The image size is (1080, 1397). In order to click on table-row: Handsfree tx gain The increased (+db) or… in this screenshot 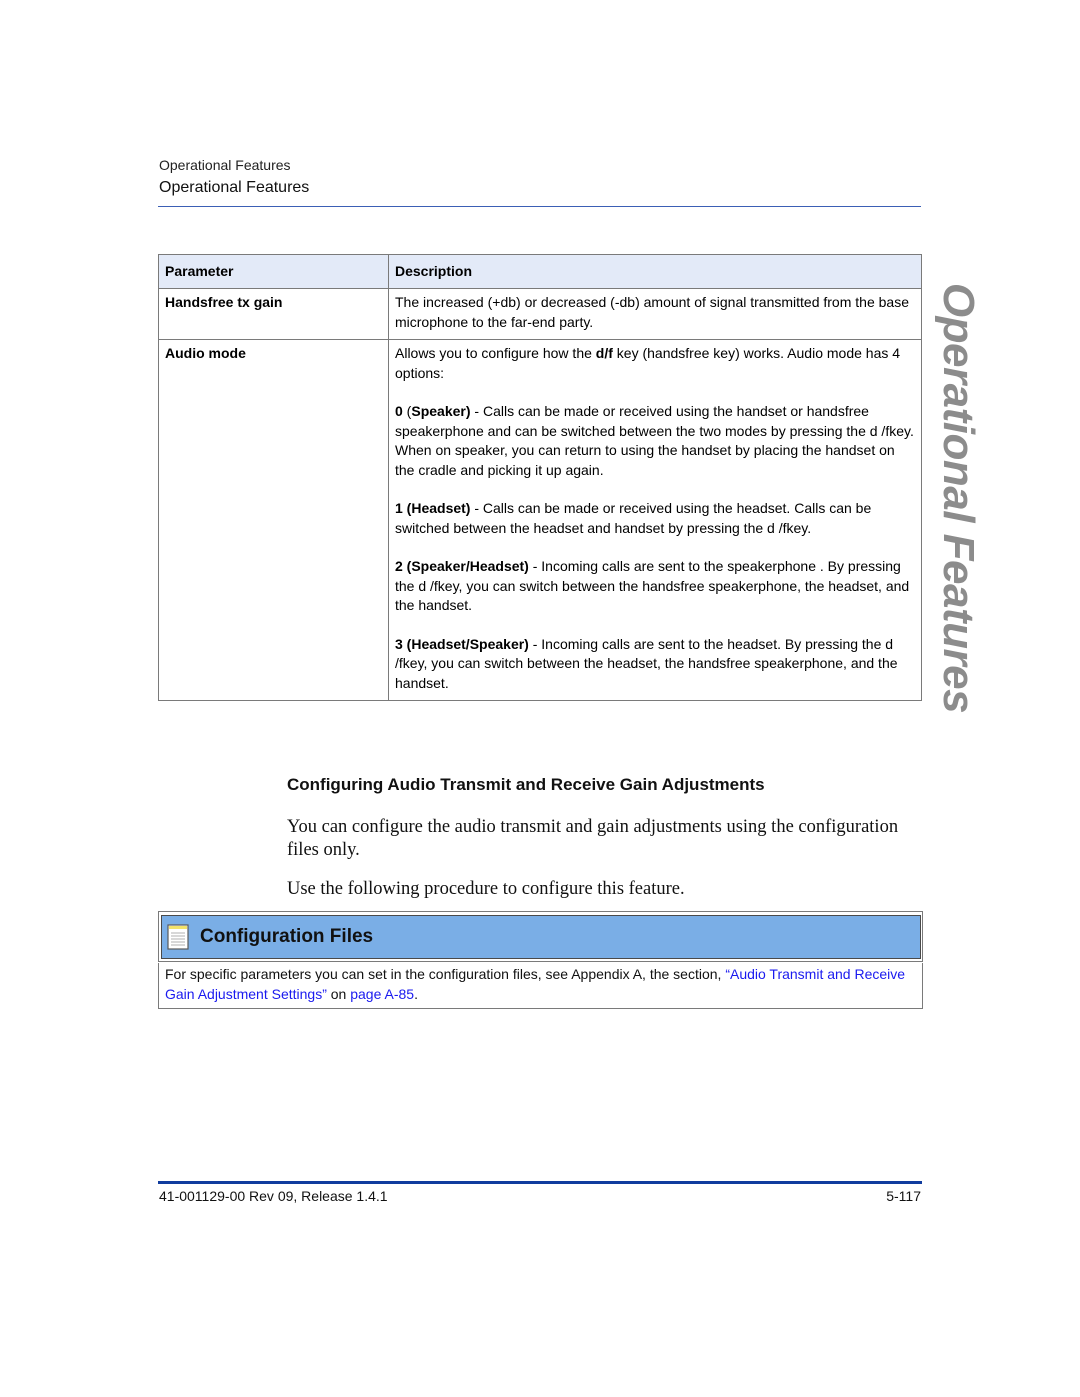, I will do `click(540, 314)`.